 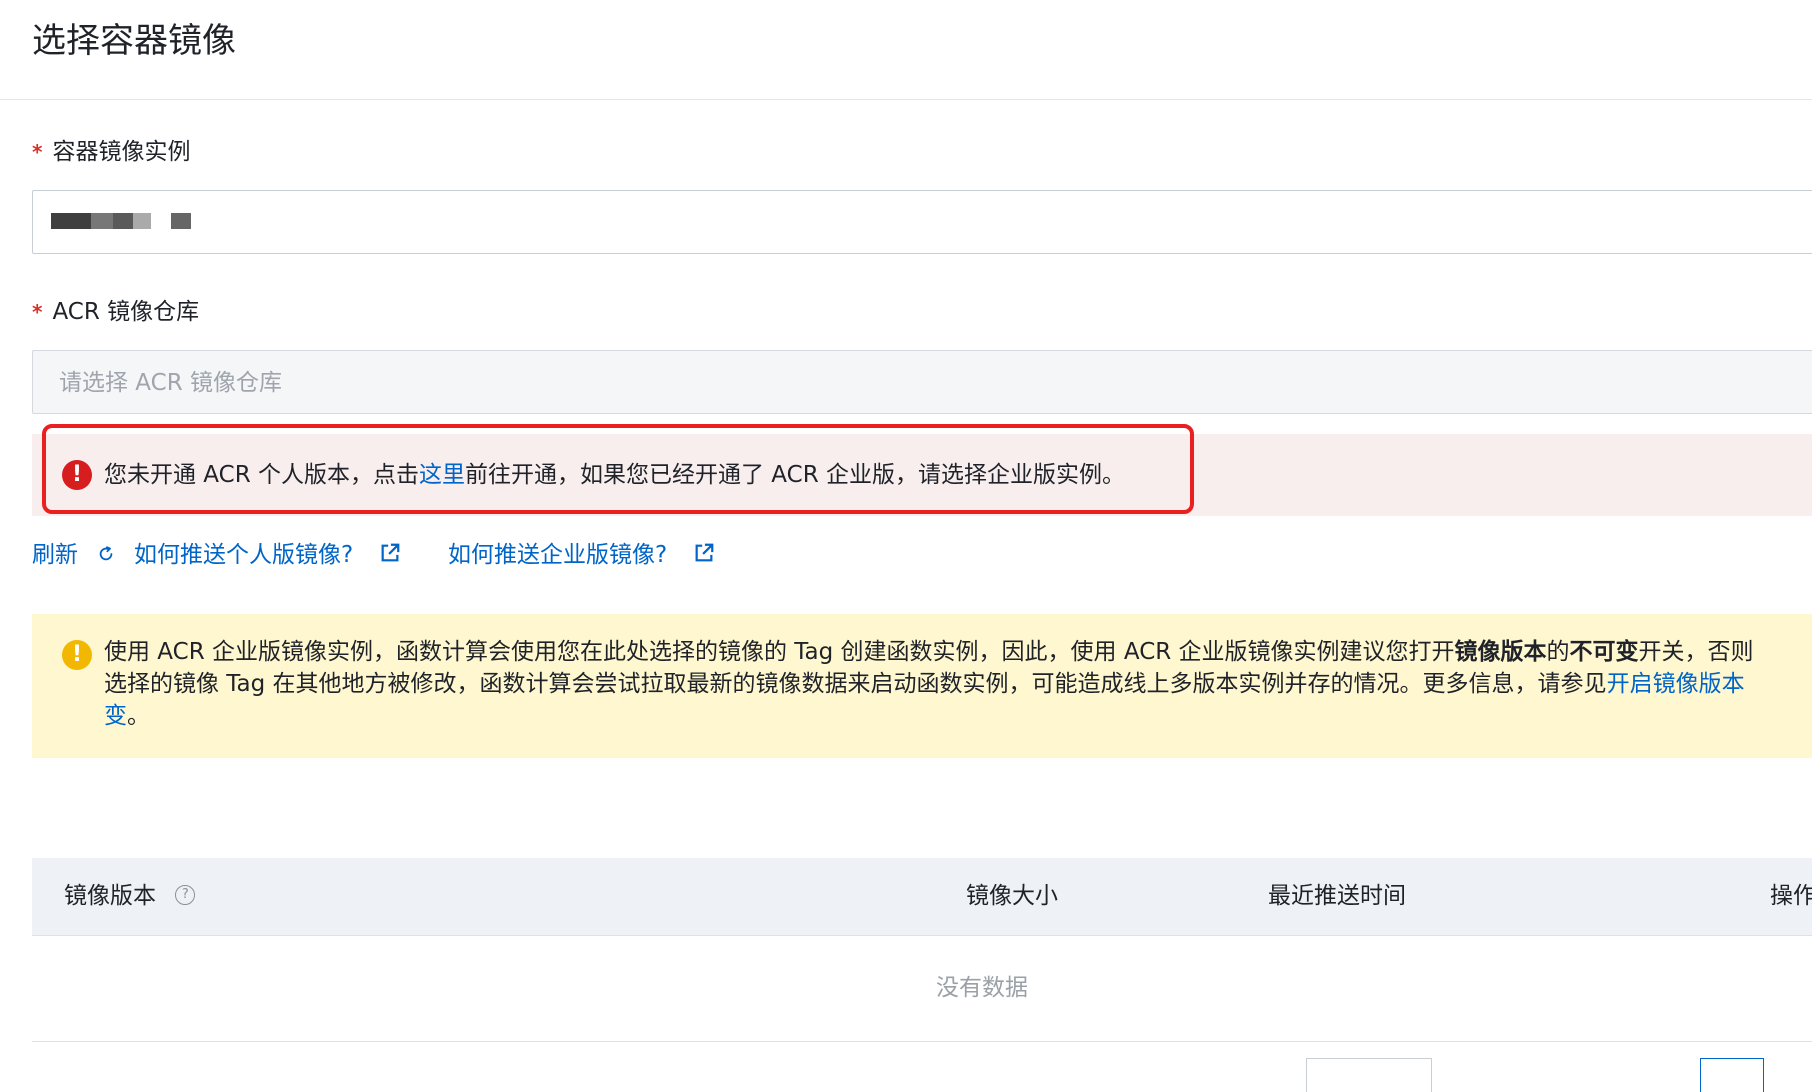 What do you see at coordinates (906, 50) in the screenshot?
I see `page-header: 选择容器镜像` at bounding box center [906, 50].